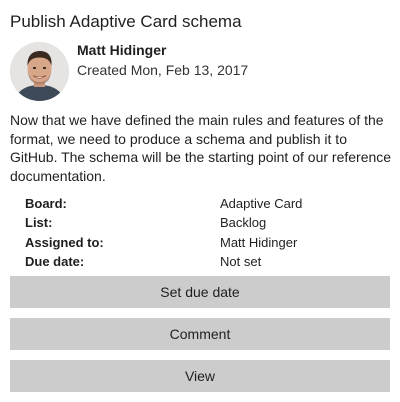 Image resolution: width=400 pixels, height=402 pixels. Describe the element at coordinates (200, 292) in the screenshot. I see `set-due-date-button: Set due date` at that location.